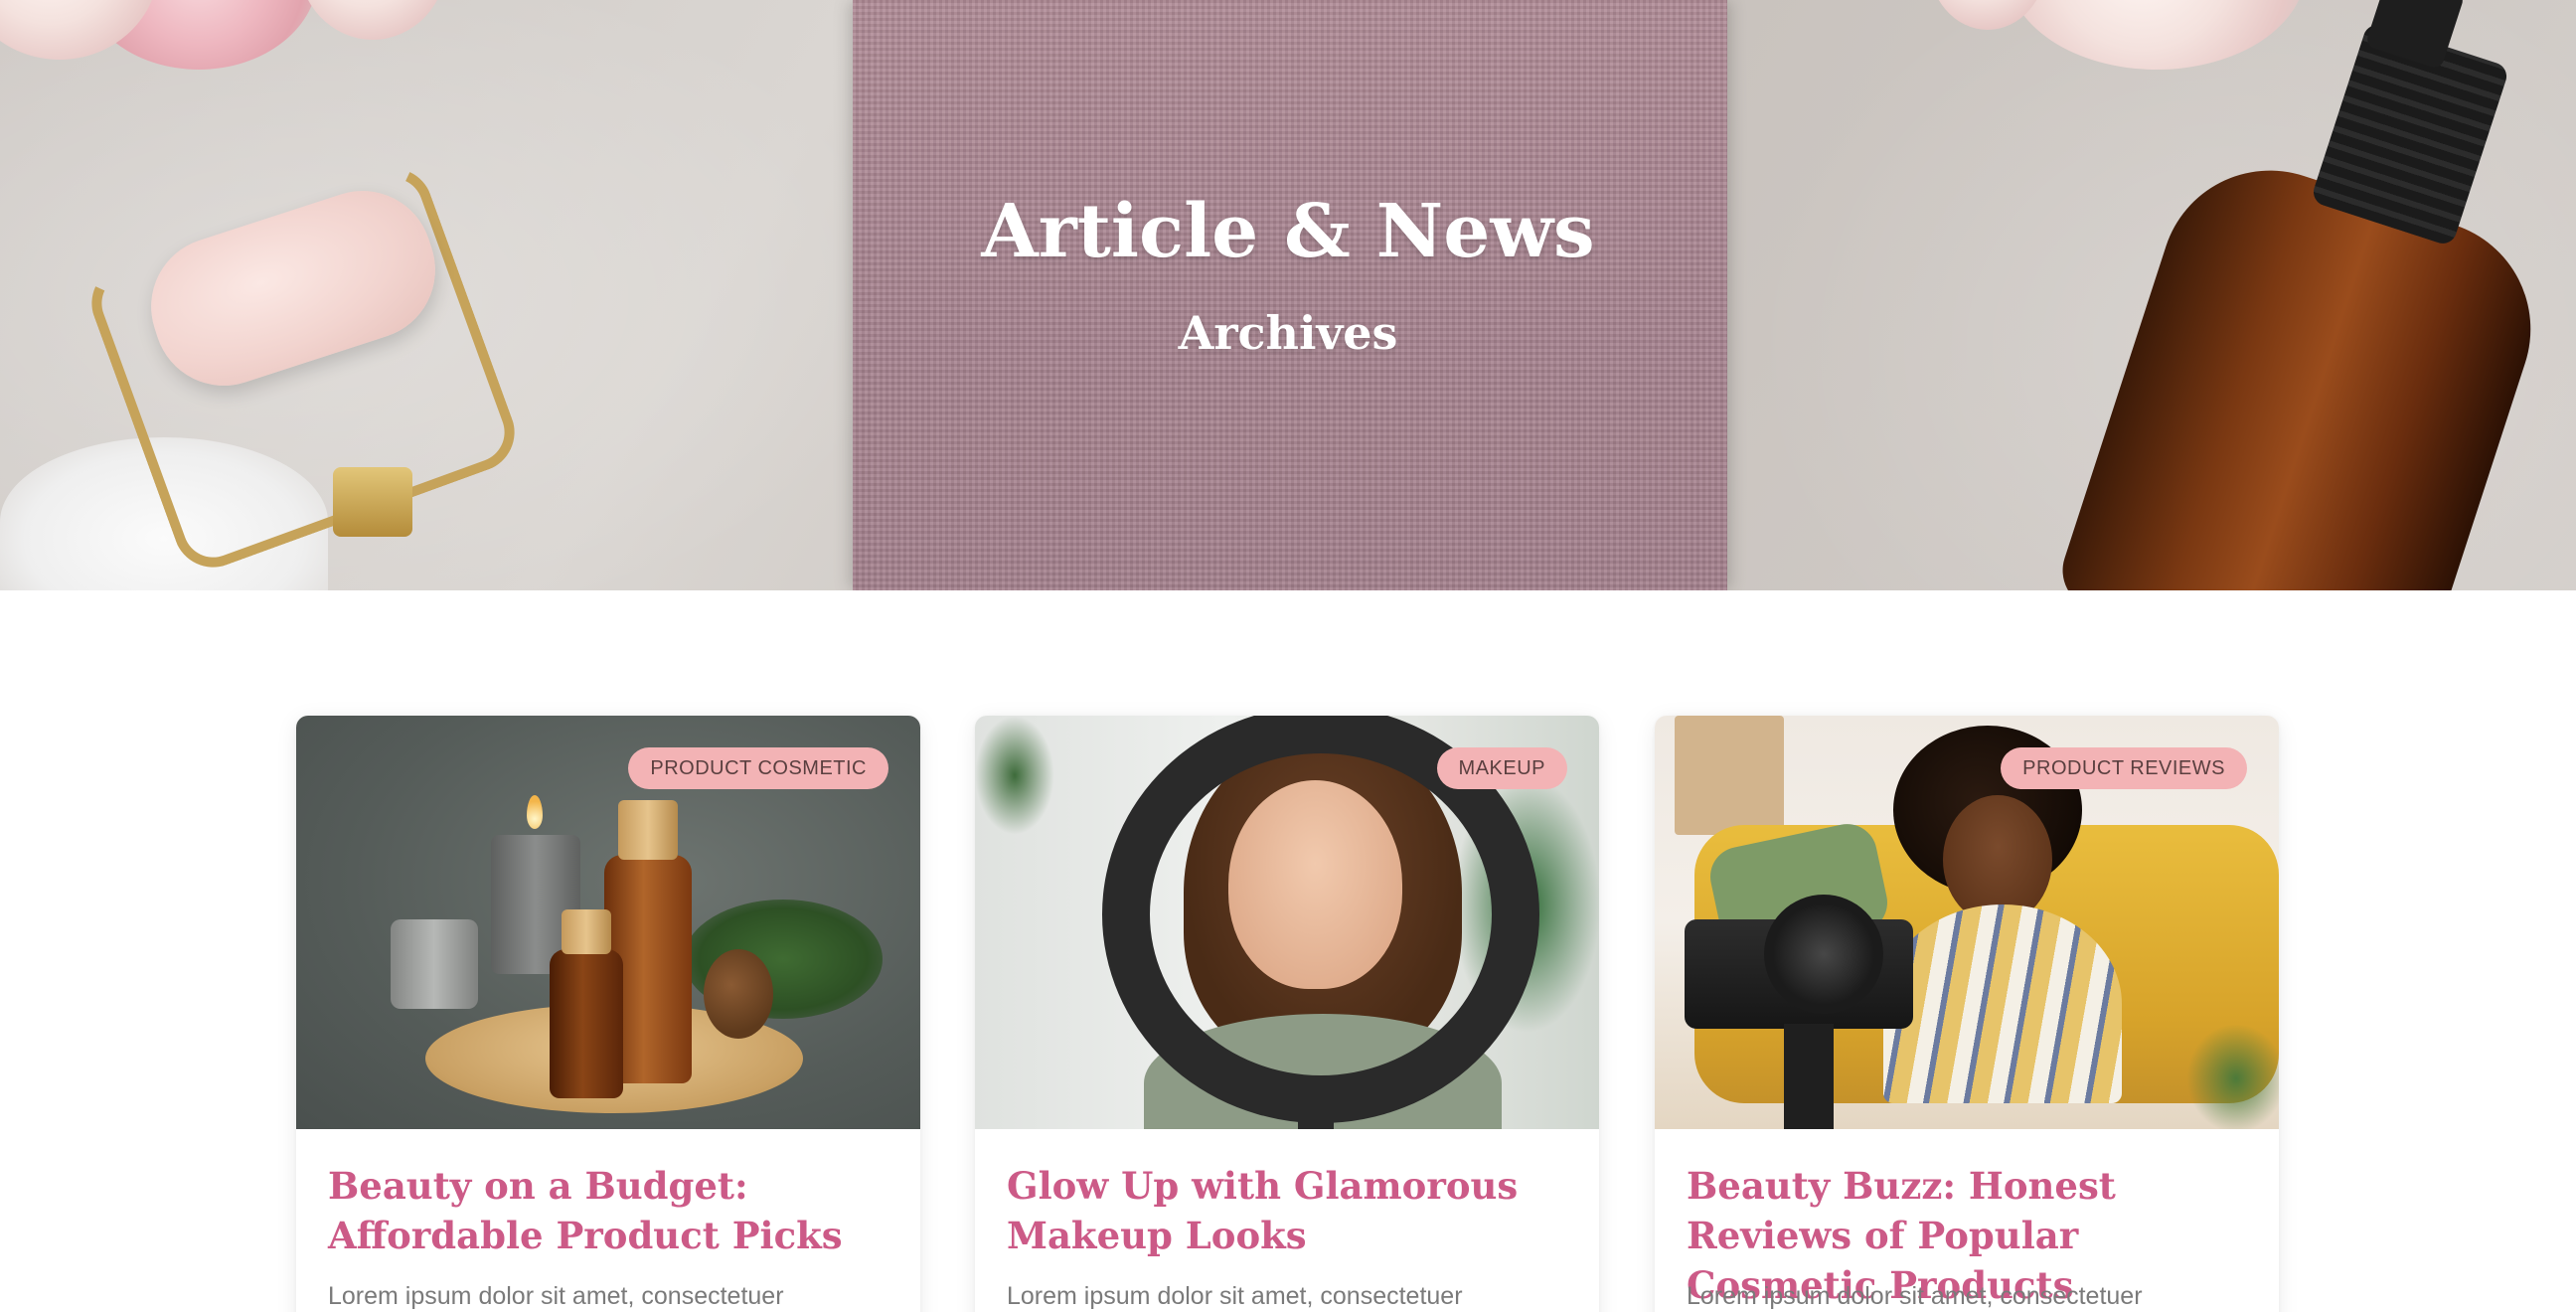 Image resolution: width=2576 pixels, height=1312 pixels. What do you see at coordinates (586, 1023) in the screenshot?
I see `cosmetic-bottle-image` at bounding box center [586, 1023].